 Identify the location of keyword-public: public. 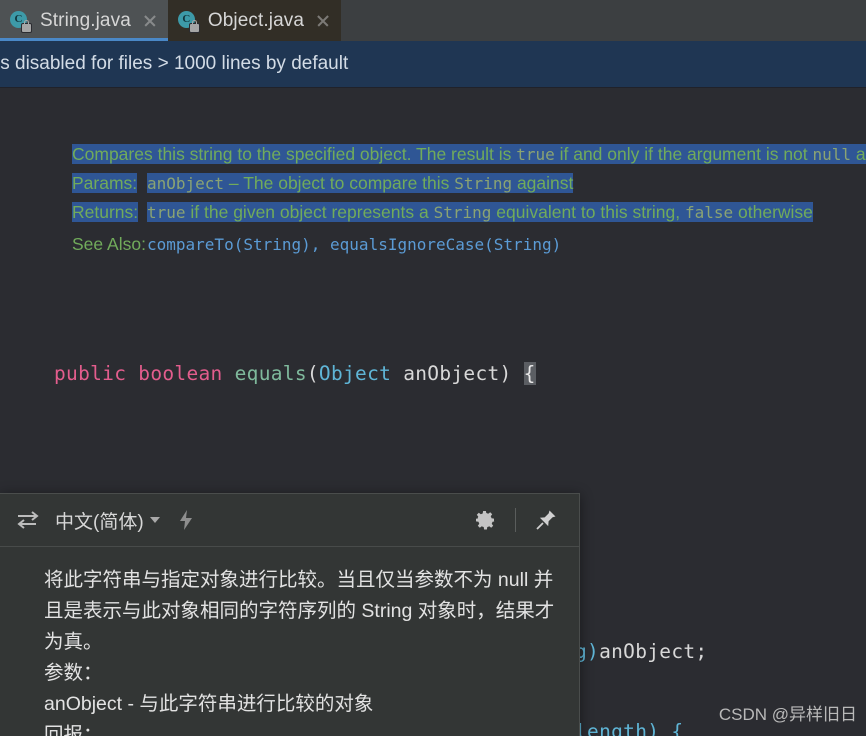
(90, 373).